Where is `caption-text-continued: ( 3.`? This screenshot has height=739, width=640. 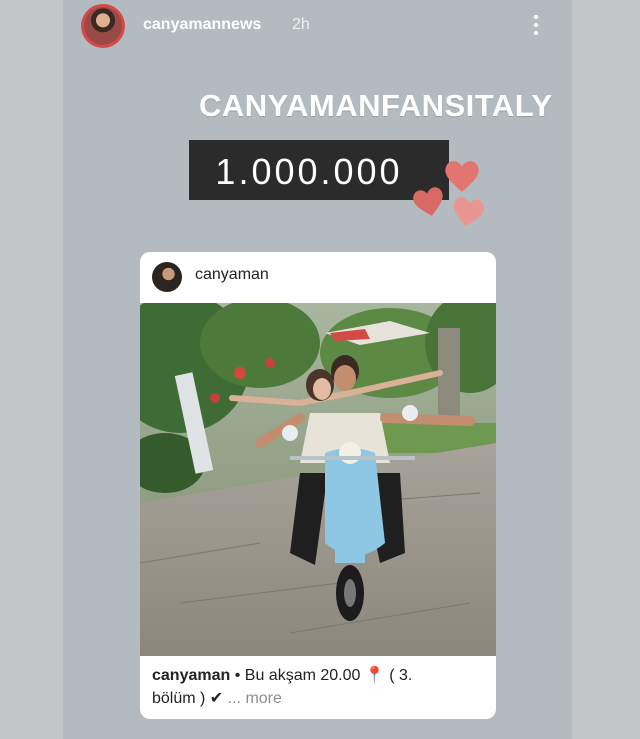
caption-text-continued: ( 3. is located at coordinates (401, 675).